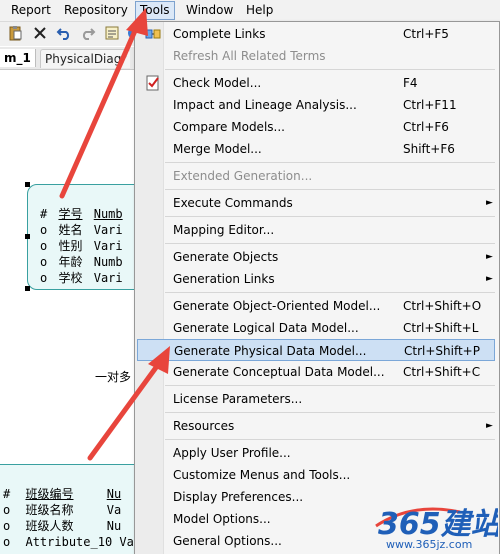  I want to click on annotation-arrow-to-tools-menu, so click(103, 103).